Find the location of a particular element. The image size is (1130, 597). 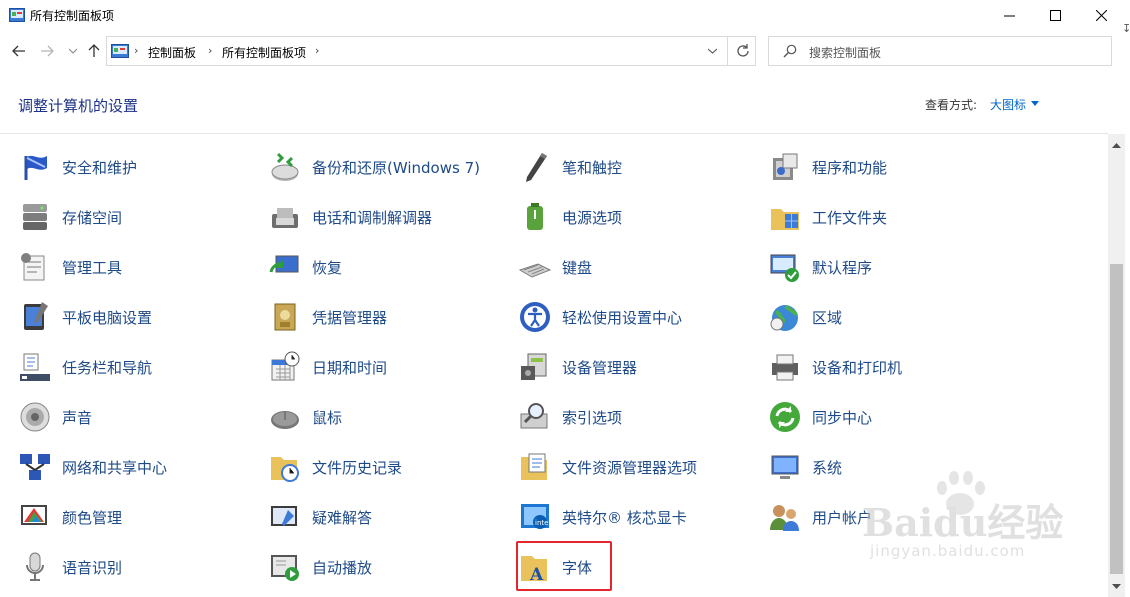

programs-icon is located at coordinates (785, 166).